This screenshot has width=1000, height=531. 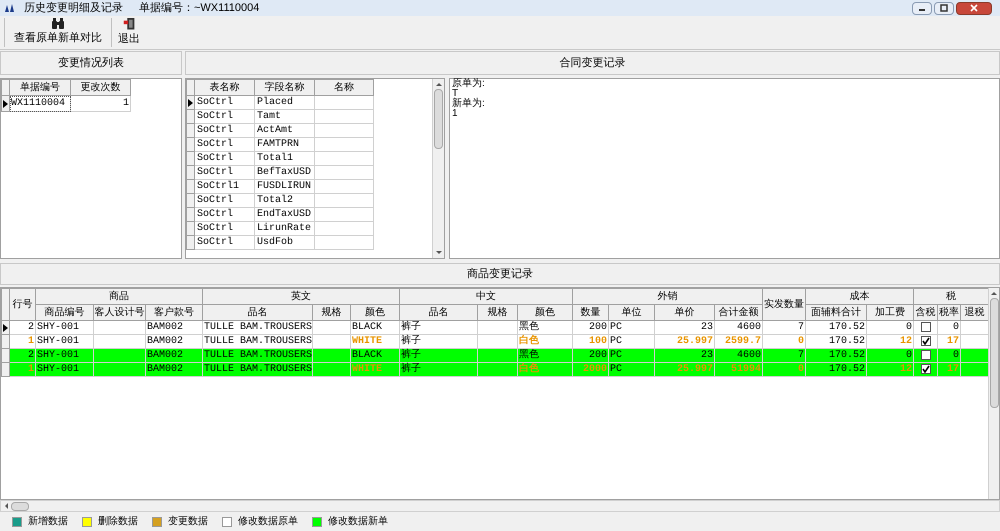 I want to click on table-cell: SoCtrl1, so click(x=224, y=187).